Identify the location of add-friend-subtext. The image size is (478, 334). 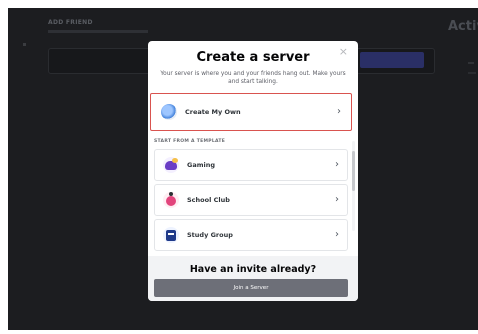
(98, 31).